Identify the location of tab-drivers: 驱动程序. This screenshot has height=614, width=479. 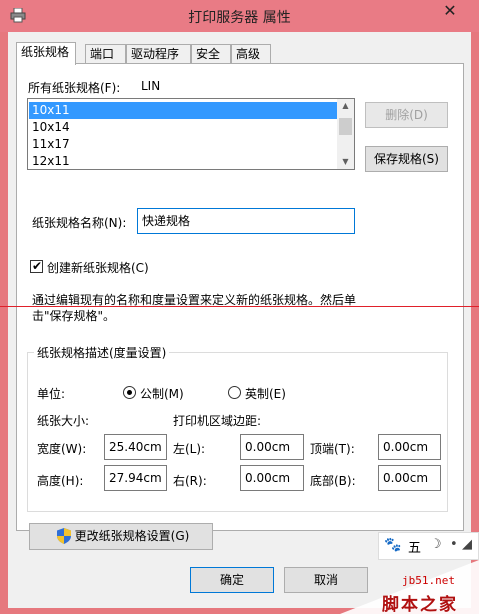
(158, 54).